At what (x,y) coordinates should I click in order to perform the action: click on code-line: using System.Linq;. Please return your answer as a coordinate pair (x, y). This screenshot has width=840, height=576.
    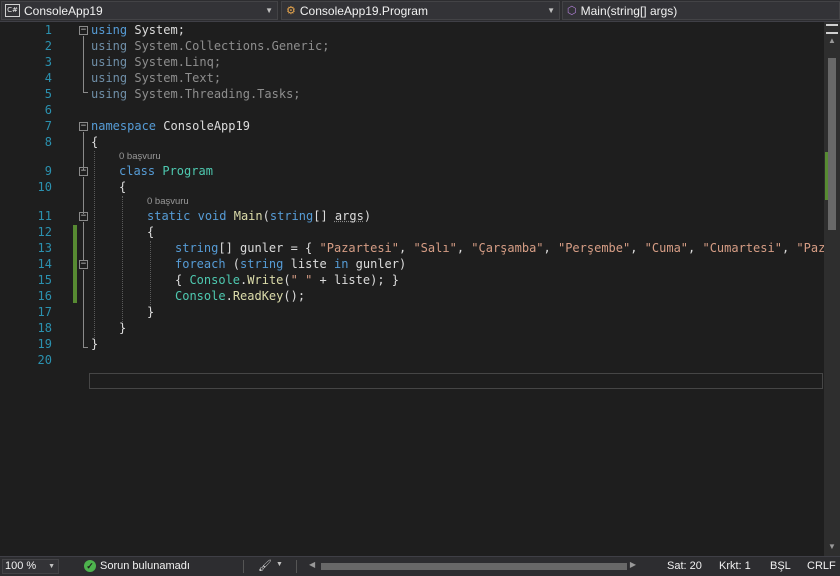
    Looking at the image, I should click on (156, 62).